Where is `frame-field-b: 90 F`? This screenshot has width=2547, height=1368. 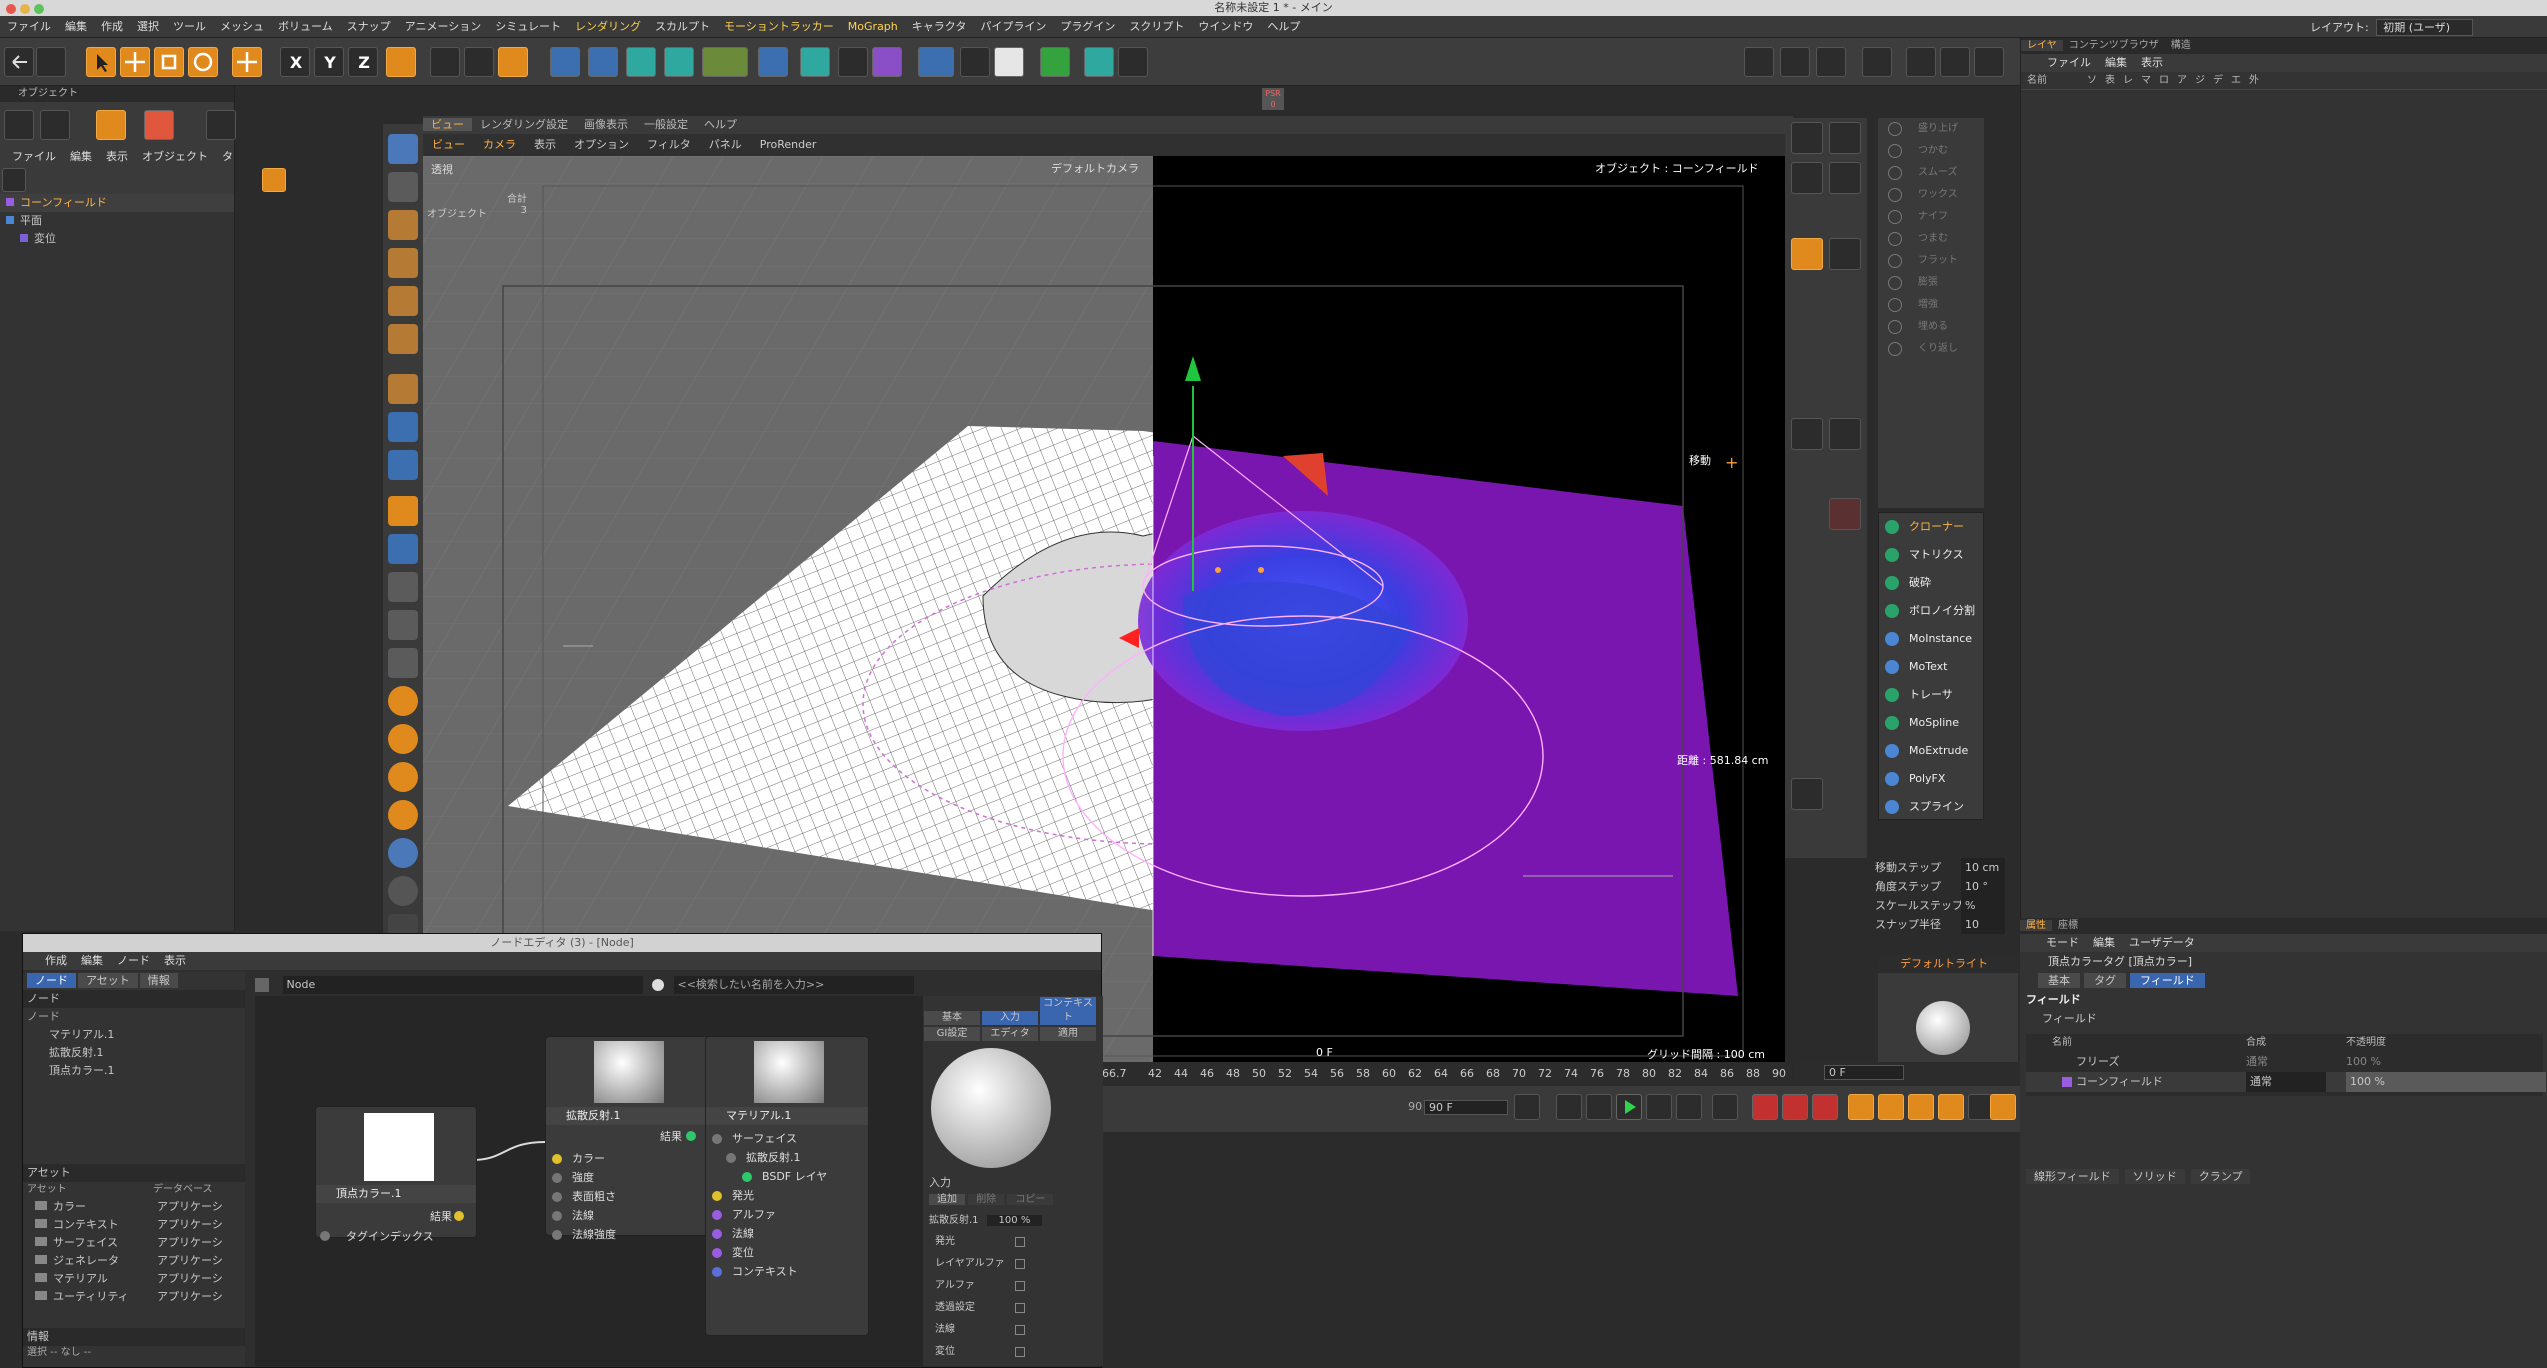
frame-field-b: 90 F is located at coordinates (1466, 1107).